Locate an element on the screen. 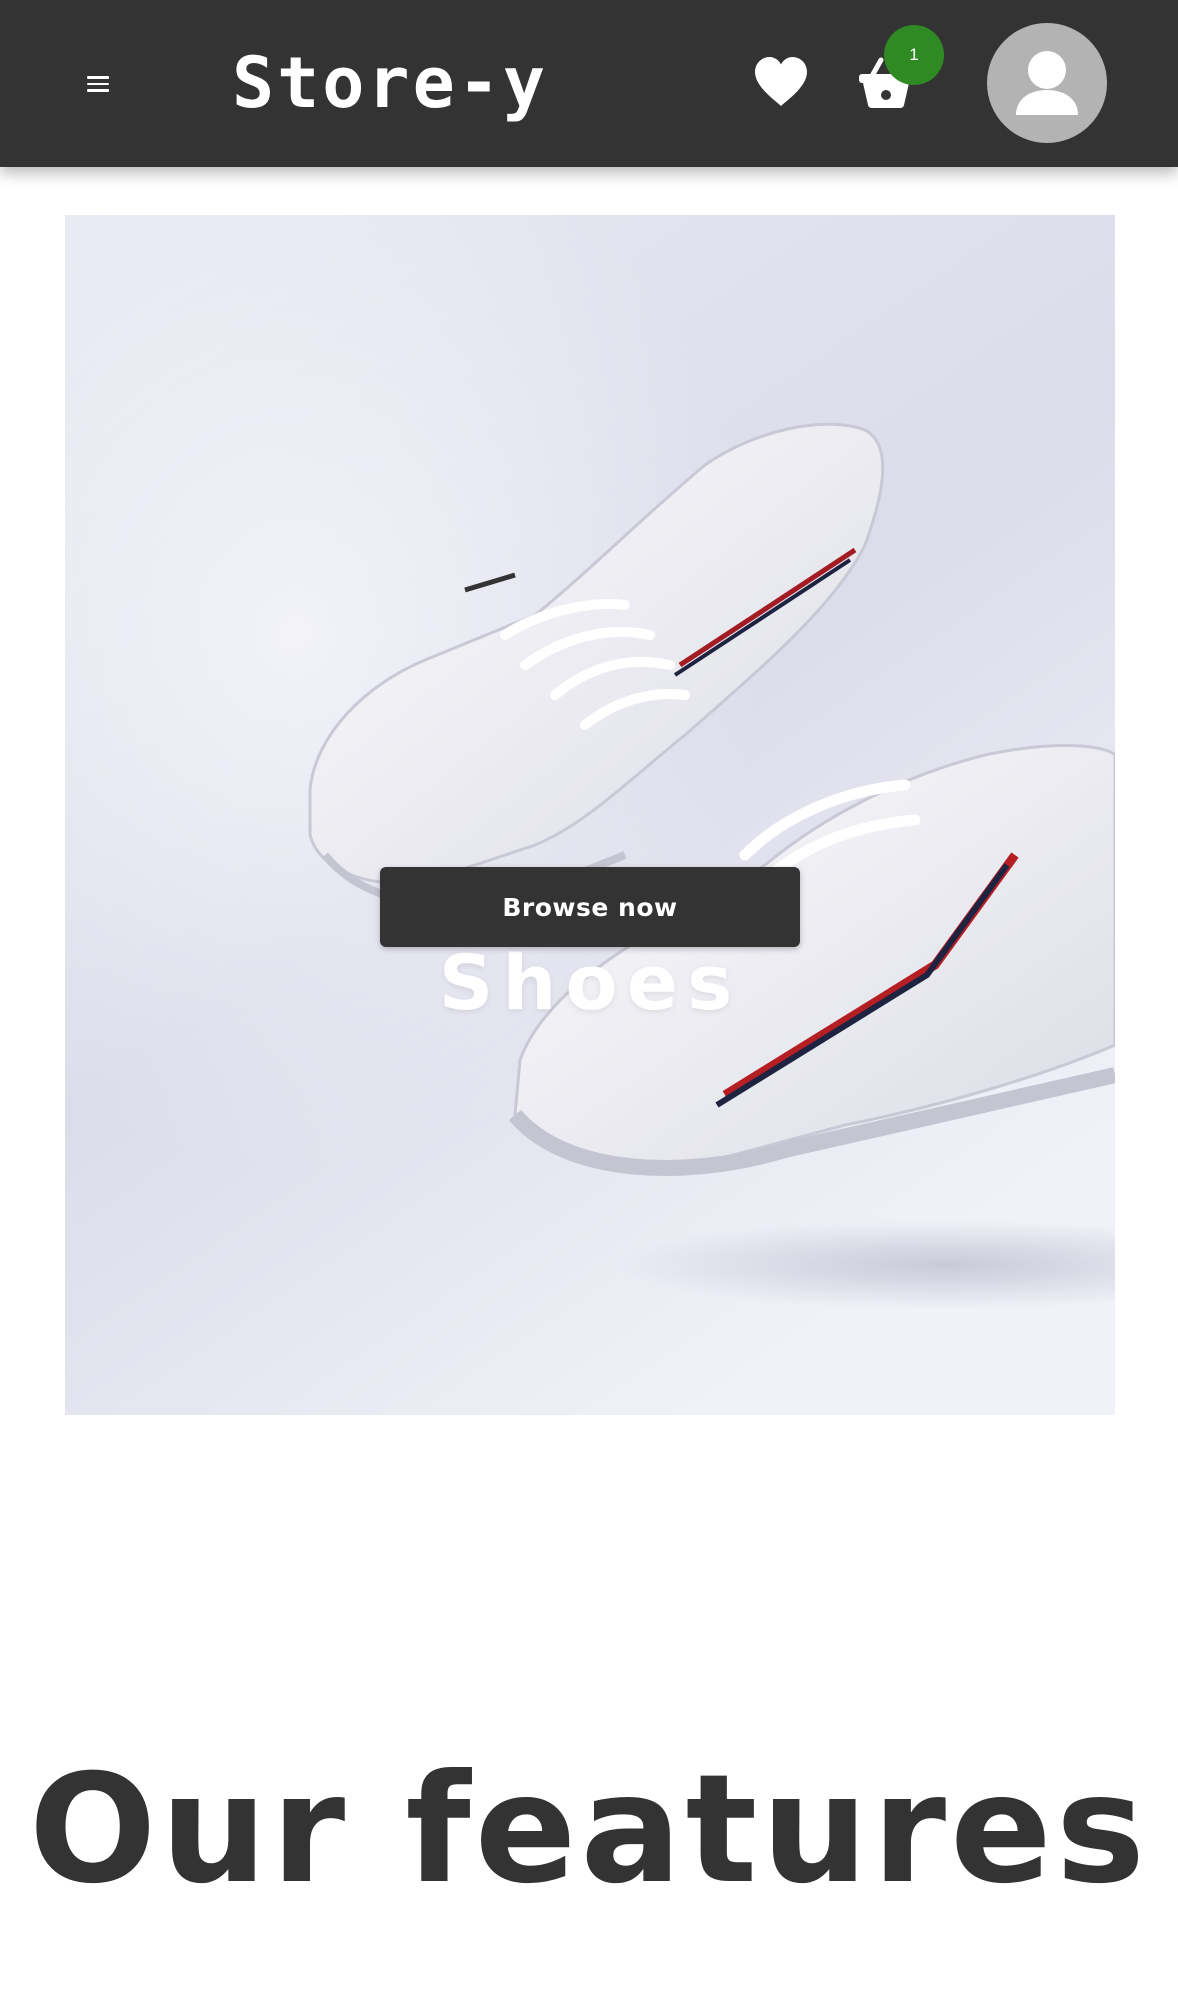  user-avatar-button is located at coordinates (1047, 83).